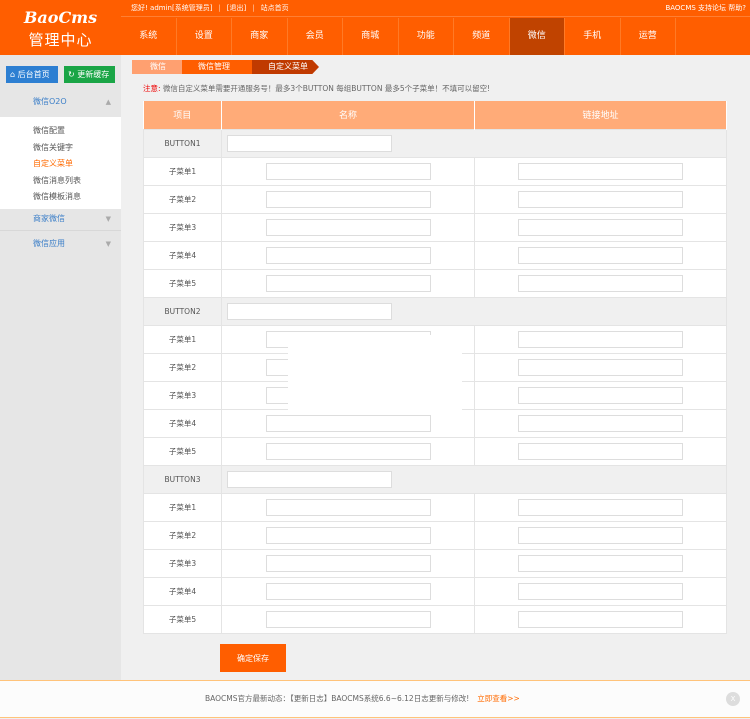 This screenshot has width=750, height=719. What do you see at coordinates (60, 102) in the screenshot?
I see `sidebar-section-weixin-o2o: 微信O2O ▲` at bounding box center [60, 102].